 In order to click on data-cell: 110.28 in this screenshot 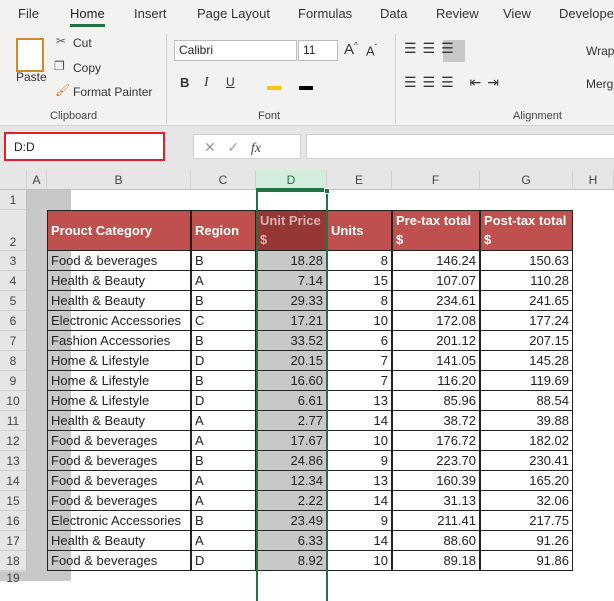, I will do `click(526, 281)`.